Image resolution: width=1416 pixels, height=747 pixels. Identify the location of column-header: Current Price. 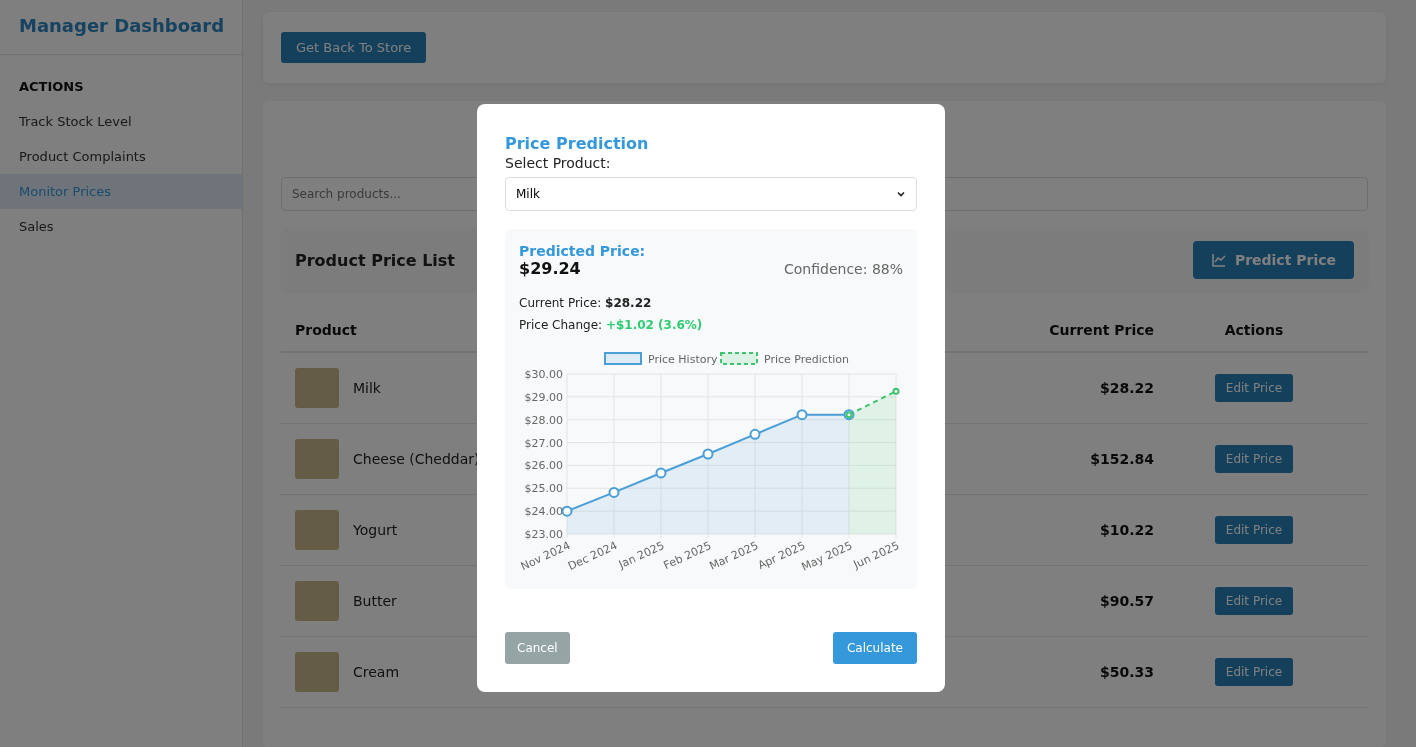
(1101, 330).